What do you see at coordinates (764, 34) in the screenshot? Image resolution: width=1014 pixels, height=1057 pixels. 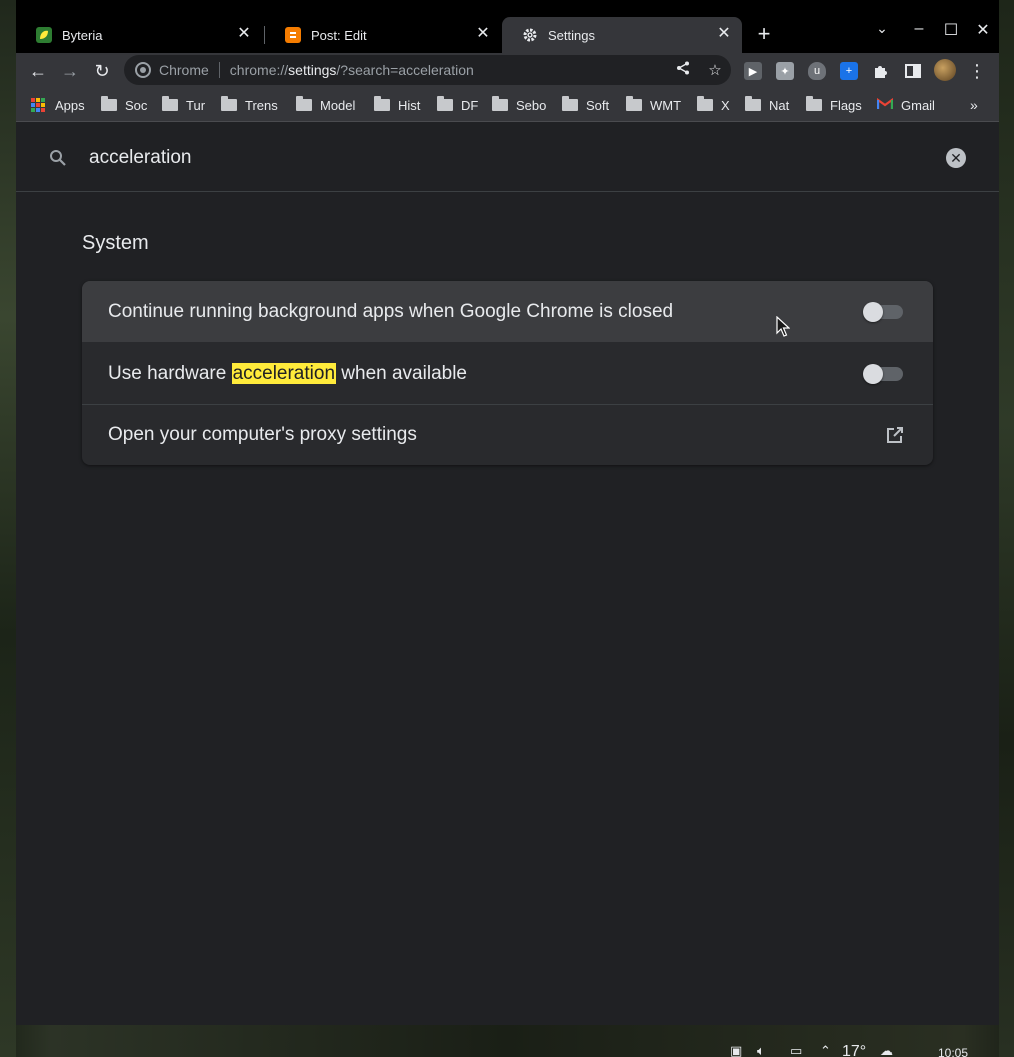 I see `new-tab-plus-icon: +` at bounding box center [764, 34].